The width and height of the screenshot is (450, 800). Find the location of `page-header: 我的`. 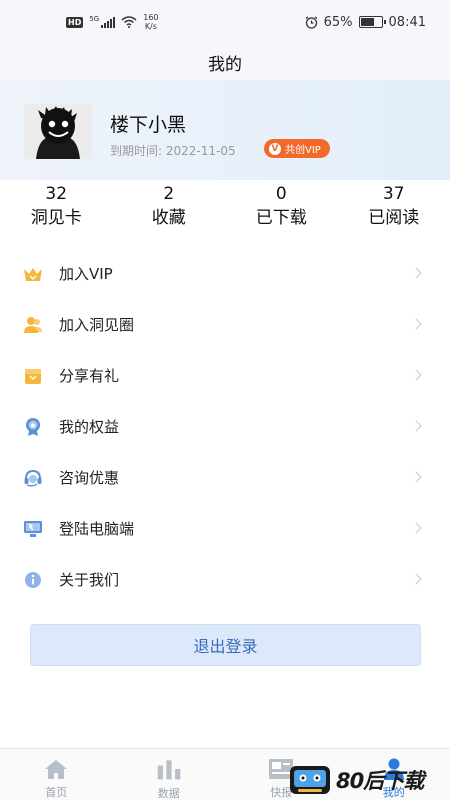

page-header: 我的 is located at coordinates (225, 62).